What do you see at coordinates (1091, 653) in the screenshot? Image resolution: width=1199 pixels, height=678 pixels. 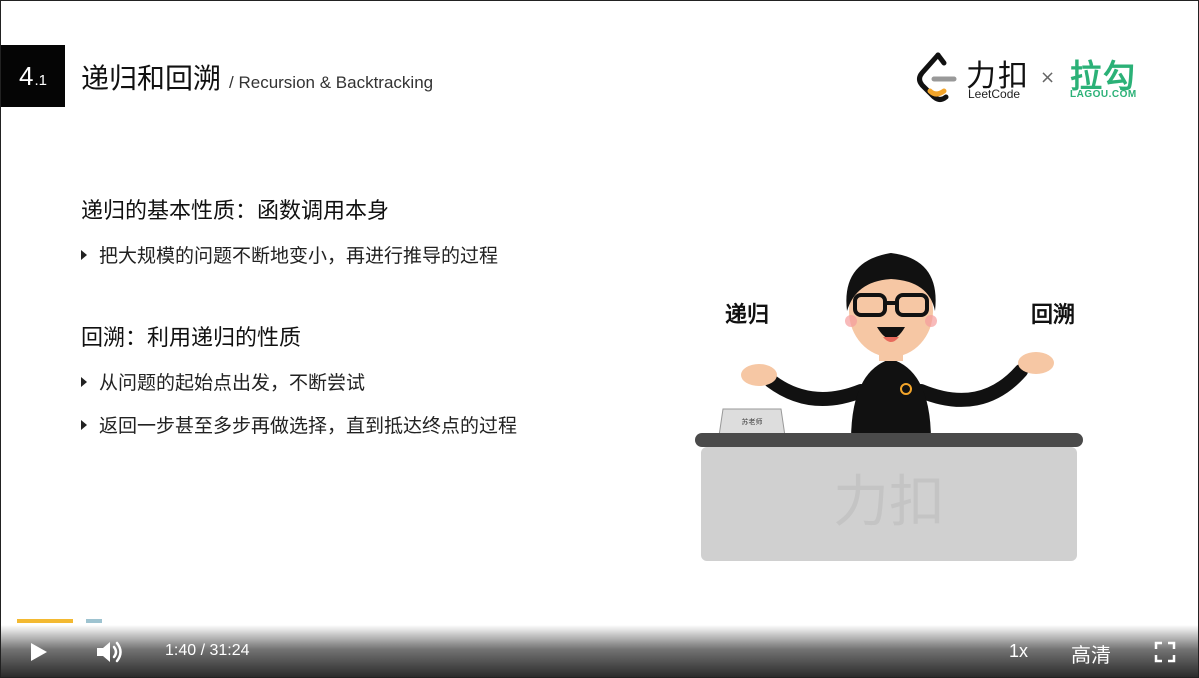 I see `quality-button: 高清` at bounding box center [1091, 653].